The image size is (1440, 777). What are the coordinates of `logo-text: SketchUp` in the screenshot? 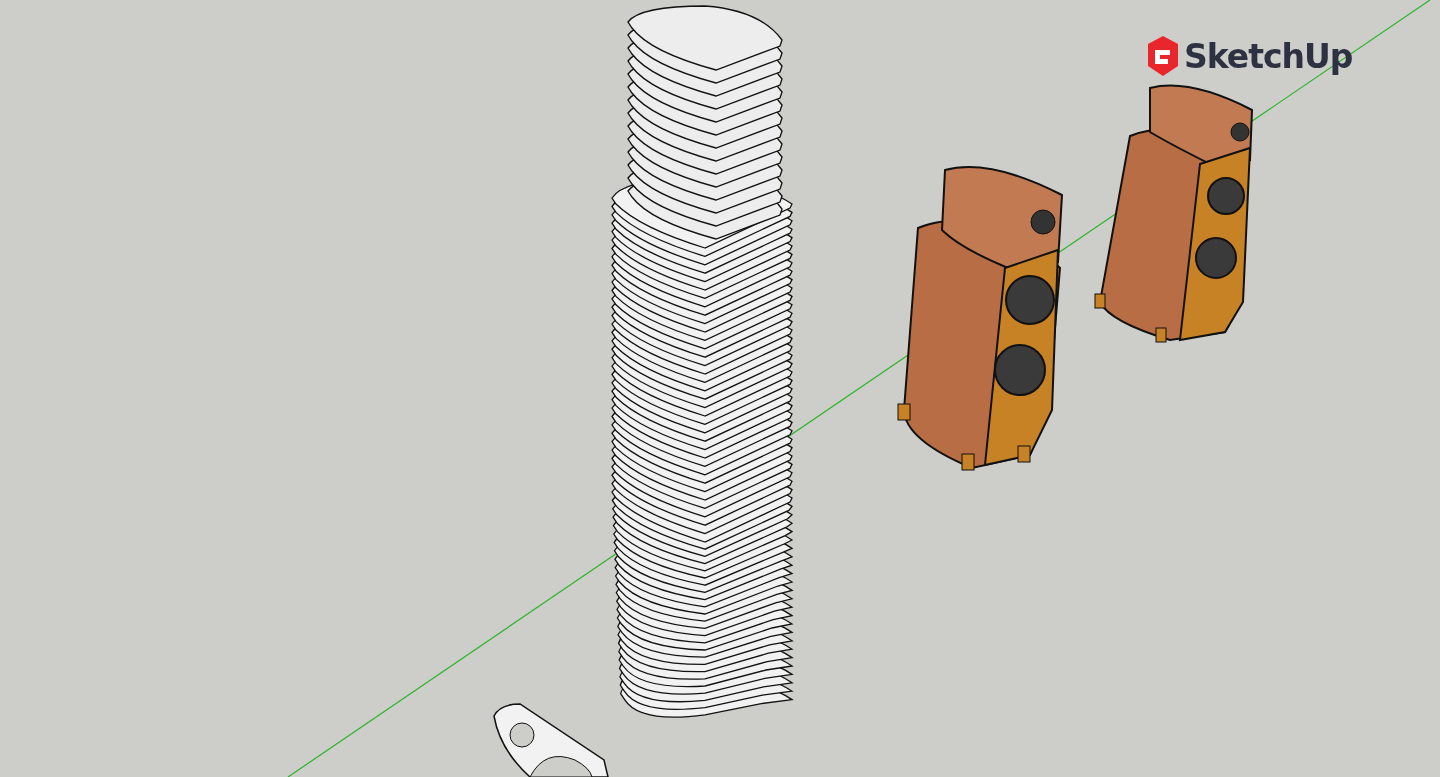 It's located at (1268, 56).